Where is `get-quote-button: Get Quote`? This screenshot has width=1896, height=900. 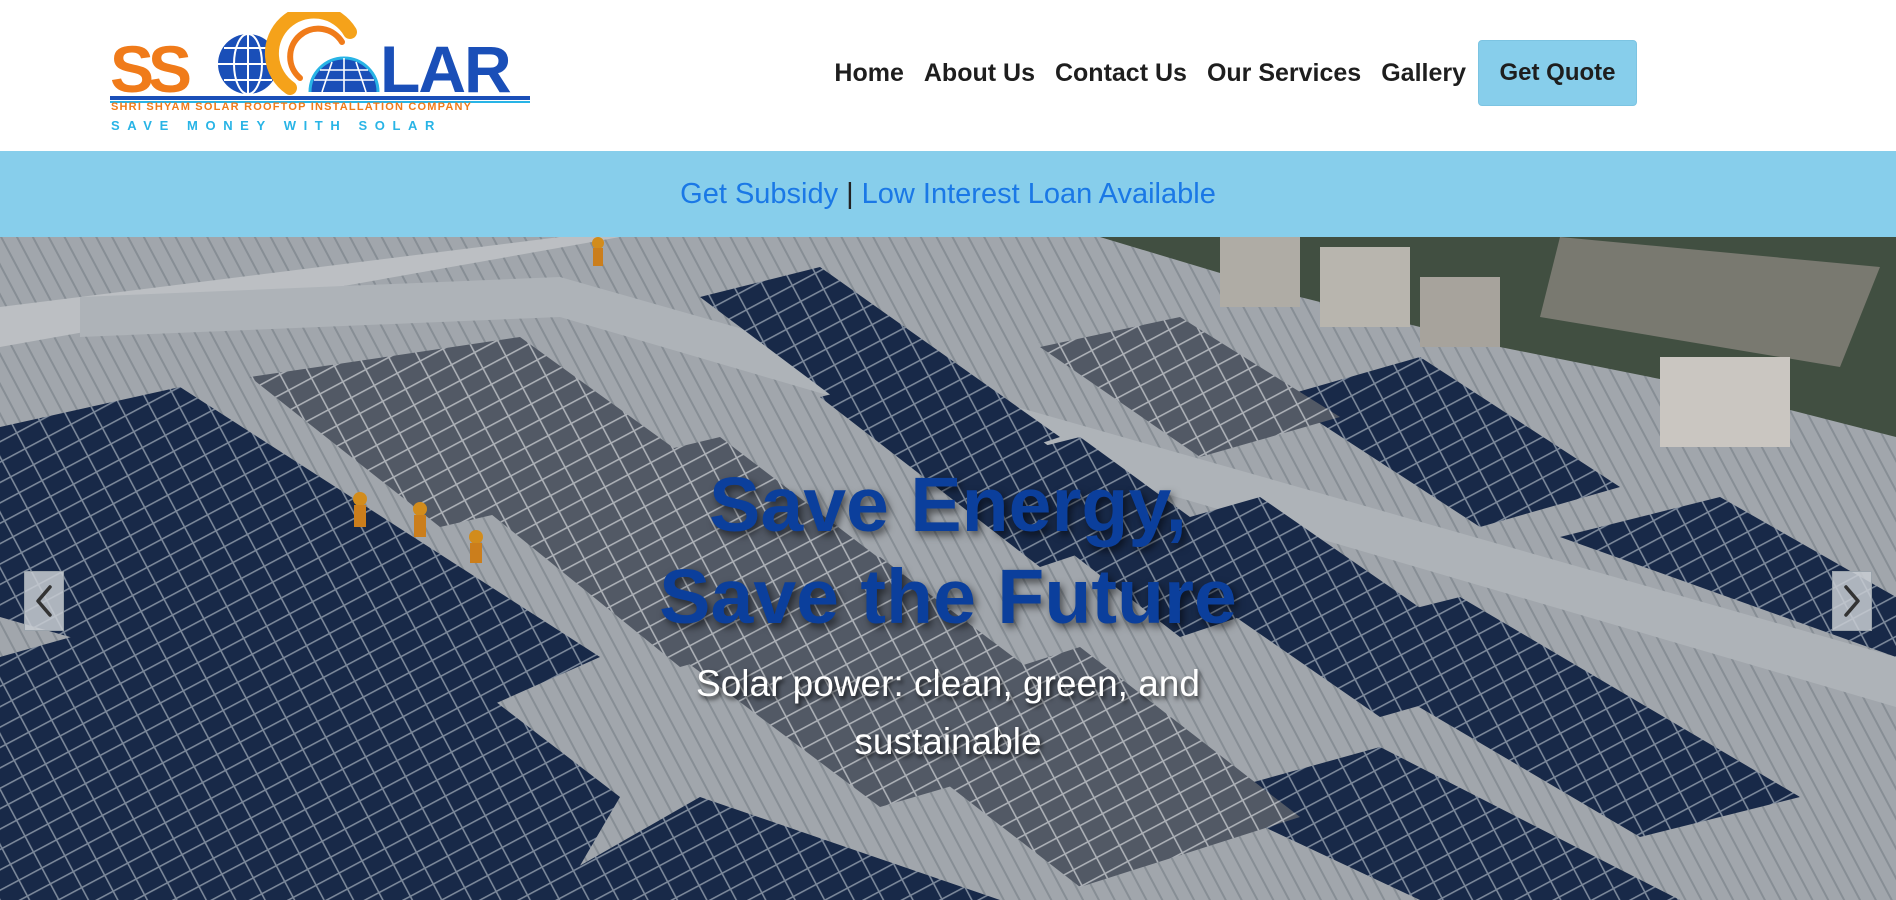 get-quote-button: Get Quote is located at coordinates (1557, 73).